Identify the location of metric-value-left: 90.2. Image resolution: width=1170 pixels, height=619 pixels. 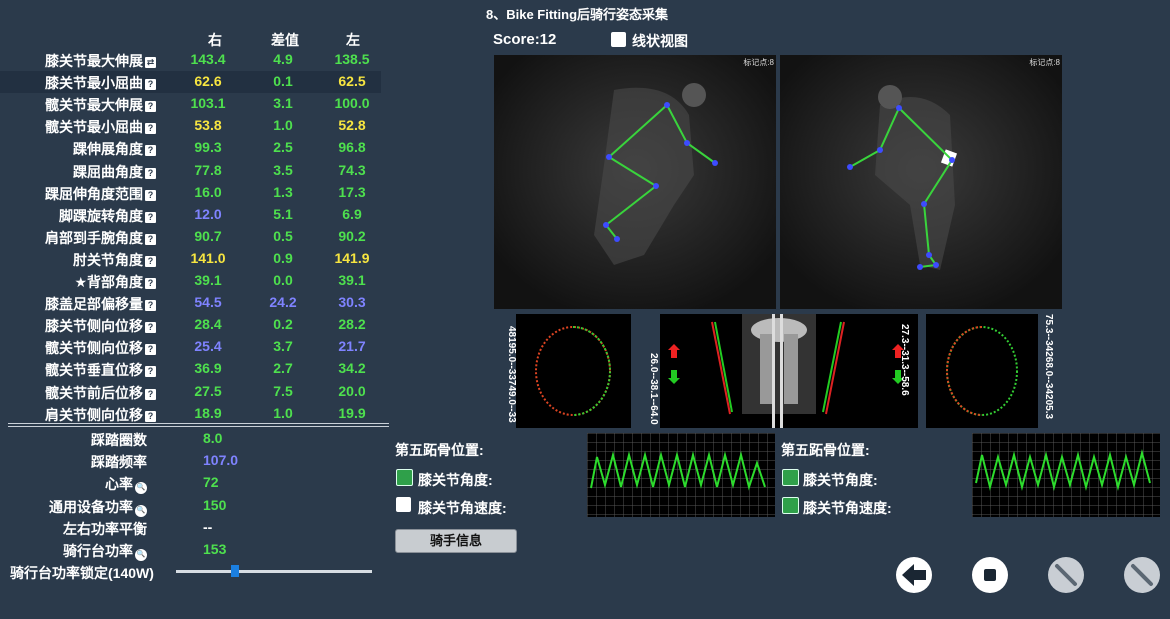
(352, 235).